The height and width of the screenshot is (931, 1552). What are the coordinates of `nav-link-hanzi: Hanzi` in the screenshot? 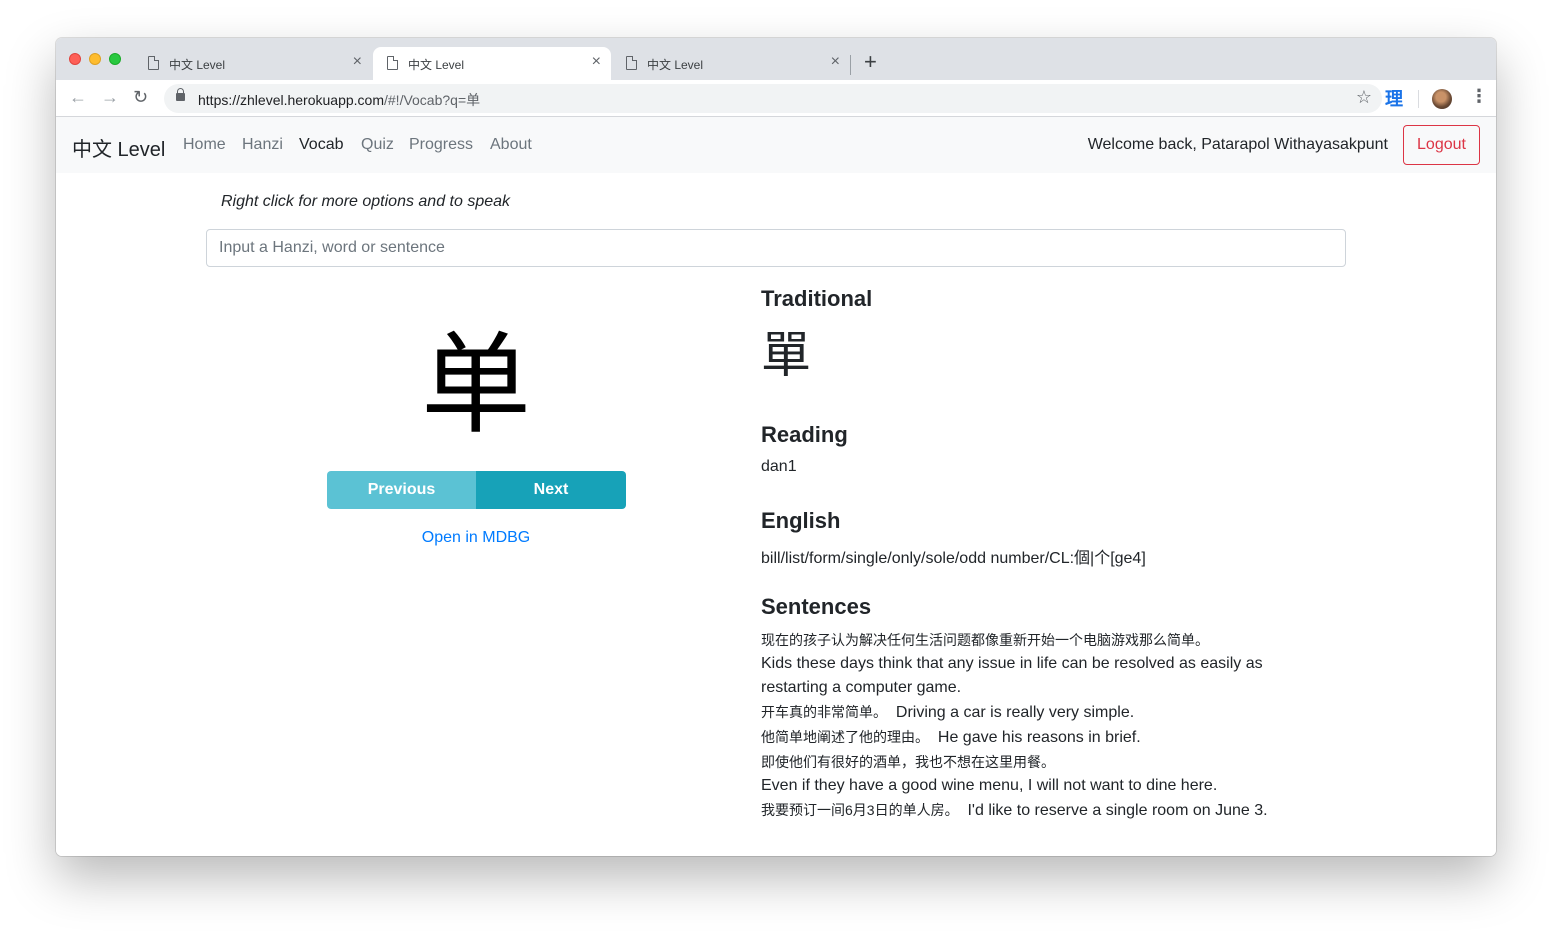 It's located at (262, 145).